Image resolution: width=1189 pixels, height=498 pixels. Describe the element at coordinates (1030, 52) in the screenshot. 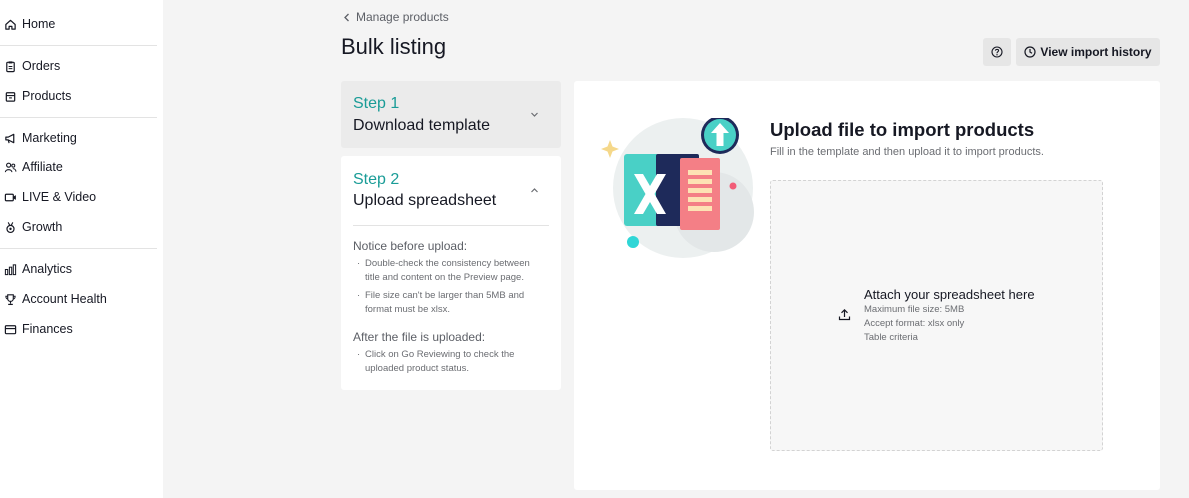

I see `clock-icon` at that location.